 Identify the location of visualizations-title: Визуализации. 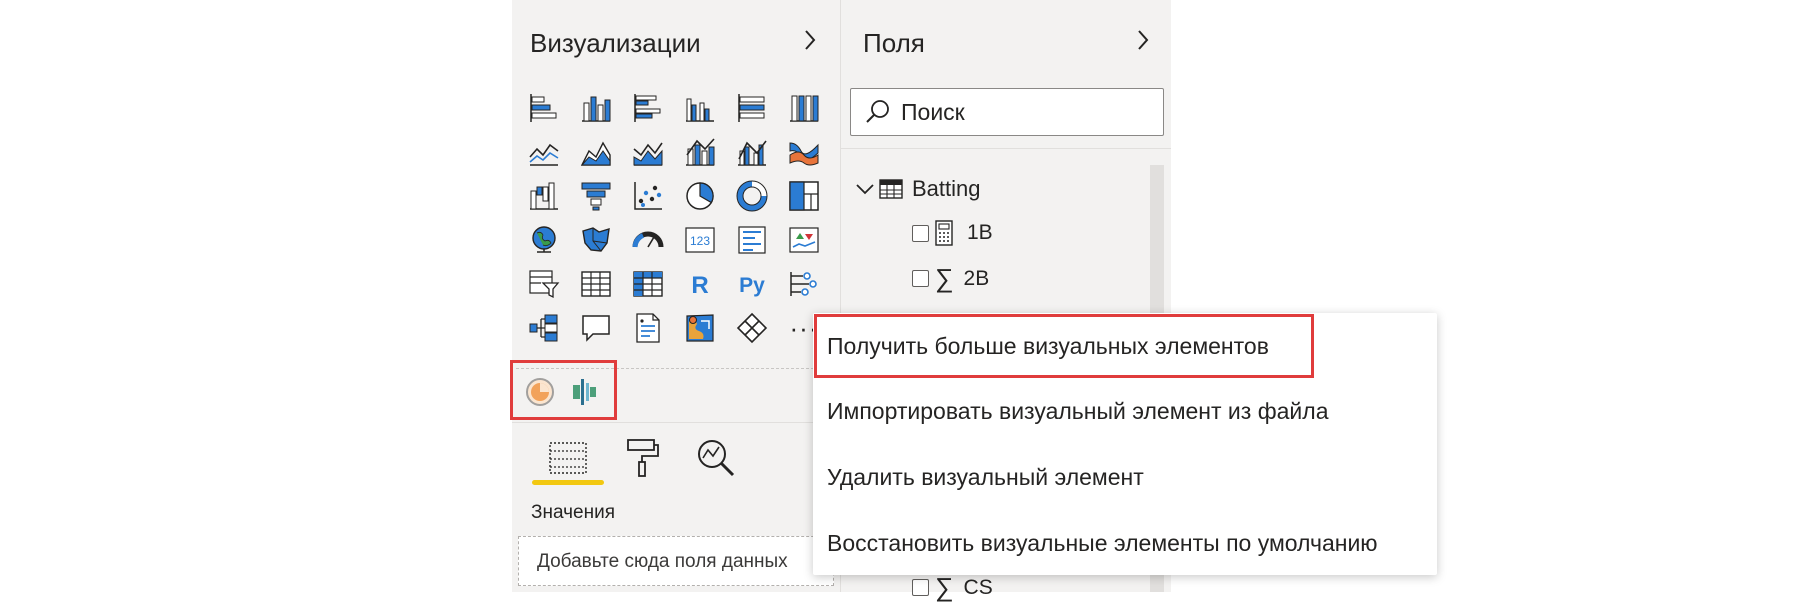
(615, 43).